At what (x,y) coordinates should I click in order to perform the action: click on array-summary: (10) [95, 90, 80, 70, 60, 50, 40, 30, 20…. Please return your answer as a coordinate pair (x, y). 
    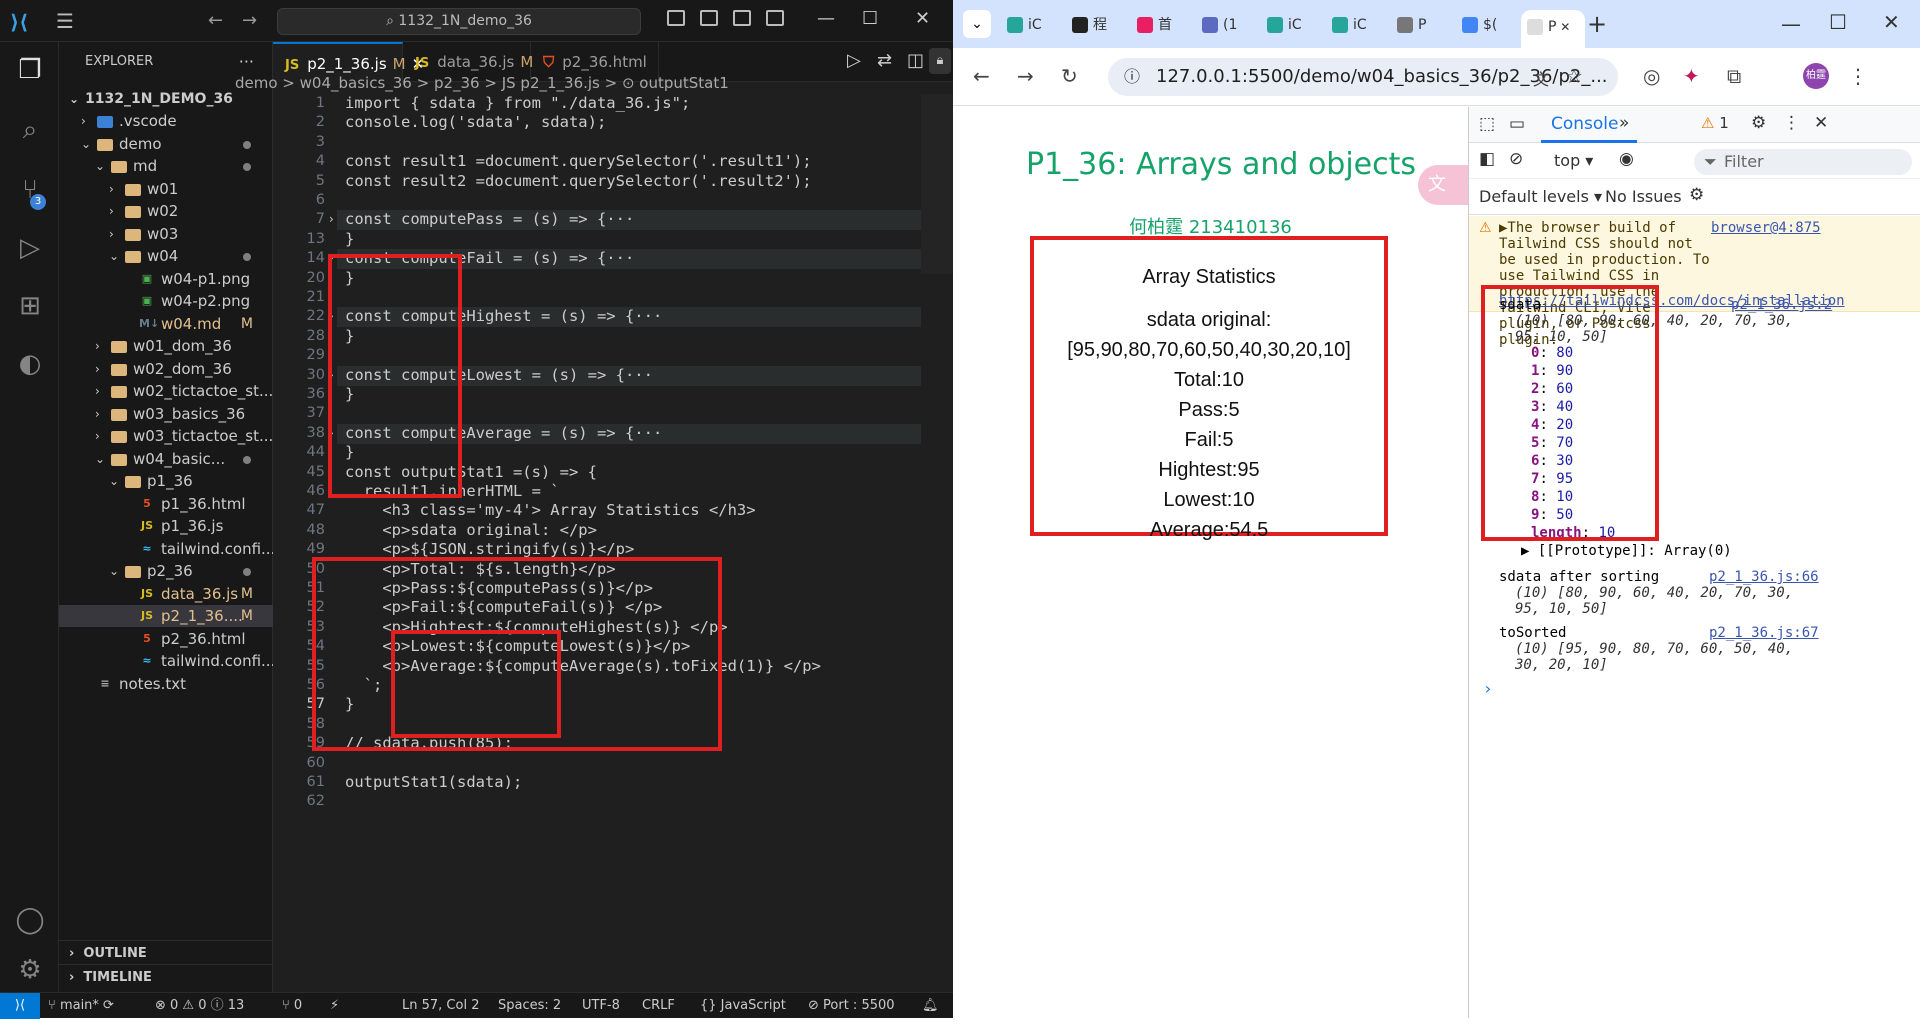
    Looking at the image, I should click on (1665, 657).